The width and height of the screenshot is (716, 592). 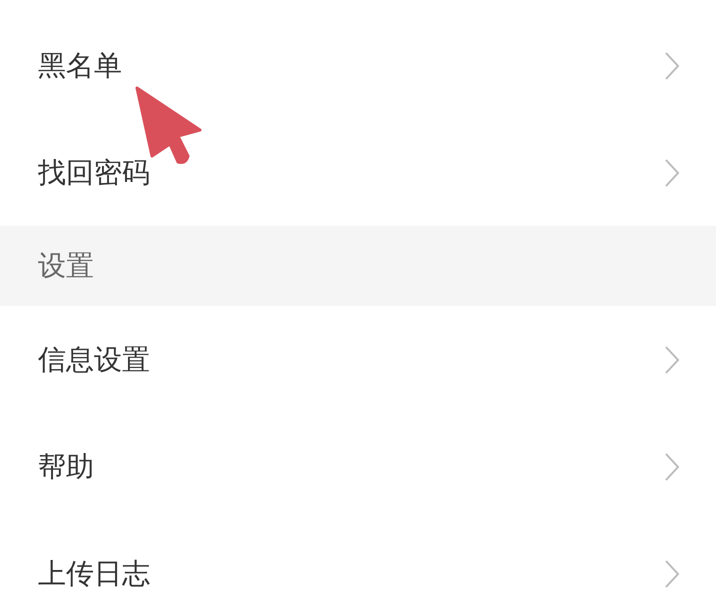 What do you see at coordinates (66, 266) in the screenshot?
I see `section-title: 设置` at bounding box center [66, 266].